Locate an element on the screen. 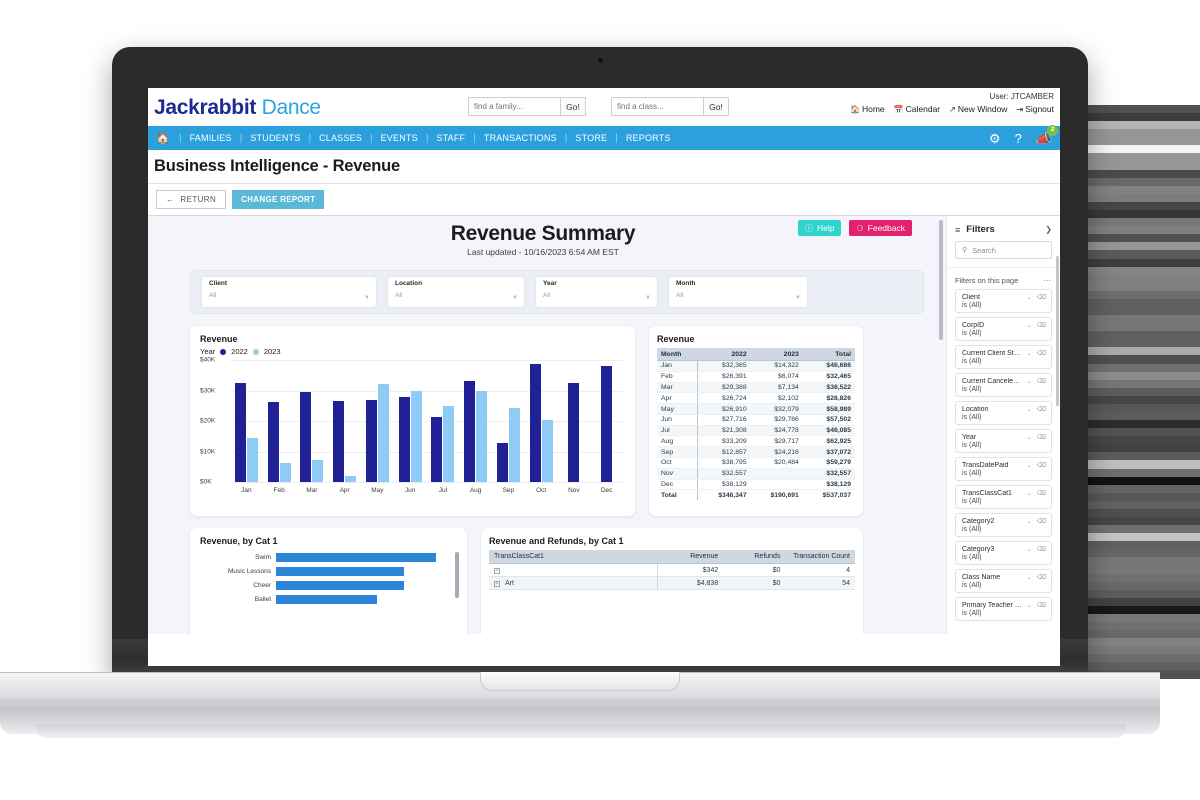 The height and width of the screenshot is (800, 1200). table-row: Dec $38,129 $38,129 is located at coordinates (756, 485).